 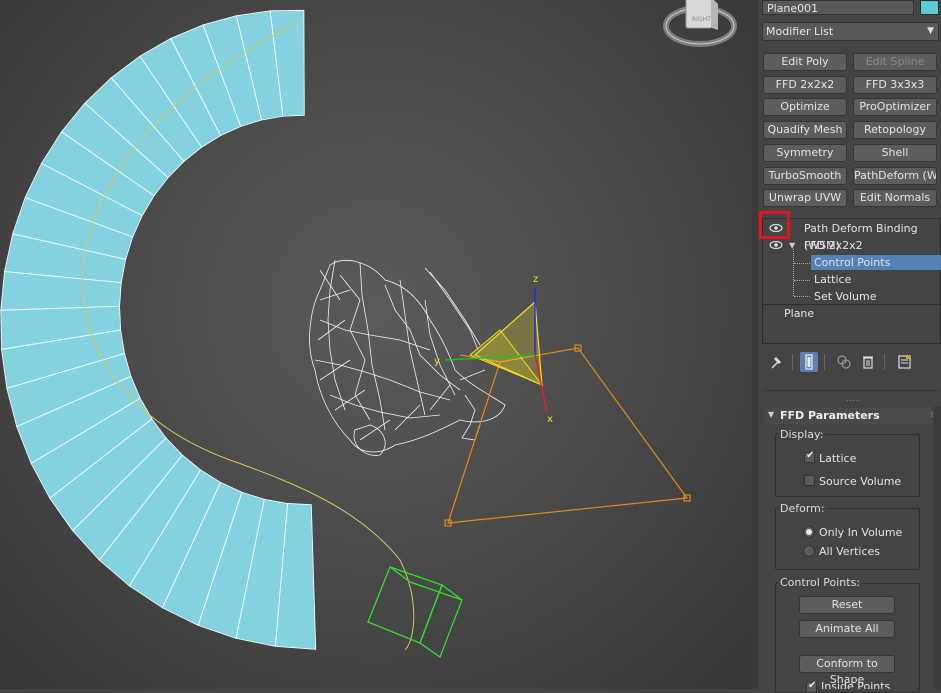 I want to click on inside-points-checkbox: ✔, so click(x=811, y=686).